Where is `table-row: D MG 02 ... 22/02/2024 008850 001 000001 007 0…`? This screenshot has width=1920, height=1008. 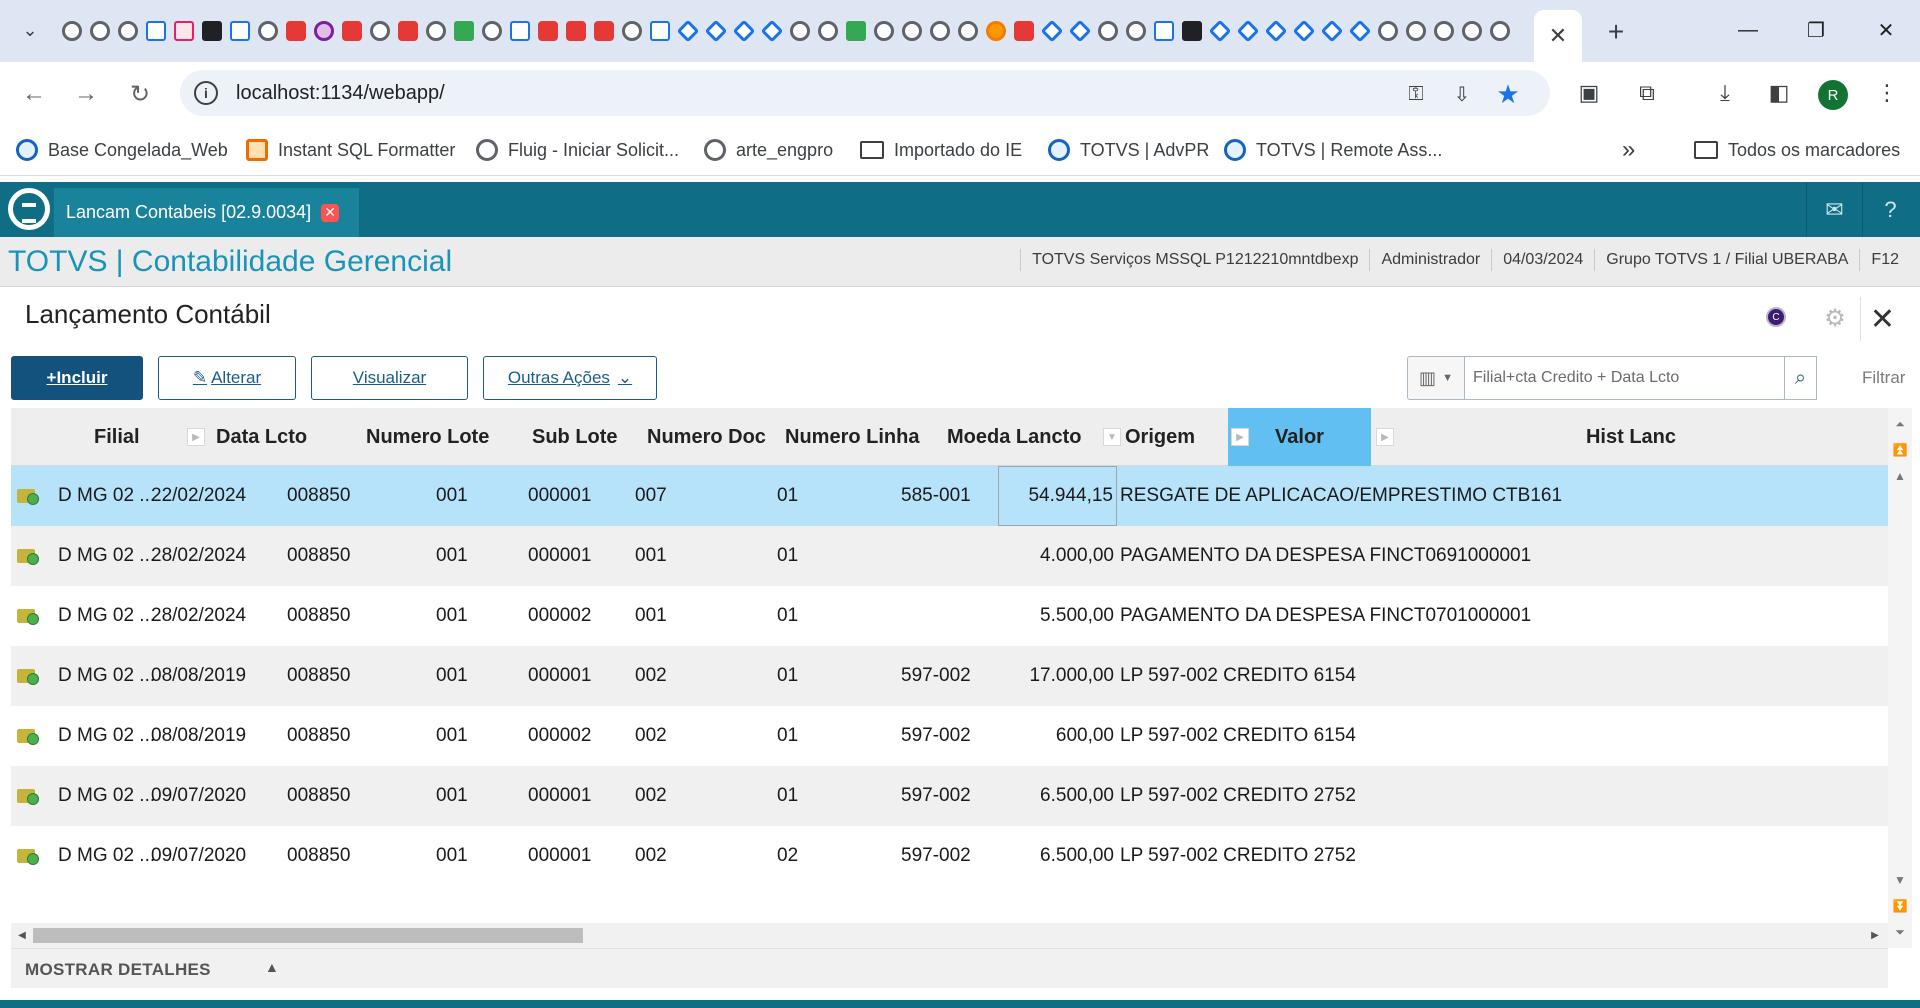
table-row: D MG 02 ... 22/02/2024 008850 001 000001 007 0… is located at coordinates (949, 496).